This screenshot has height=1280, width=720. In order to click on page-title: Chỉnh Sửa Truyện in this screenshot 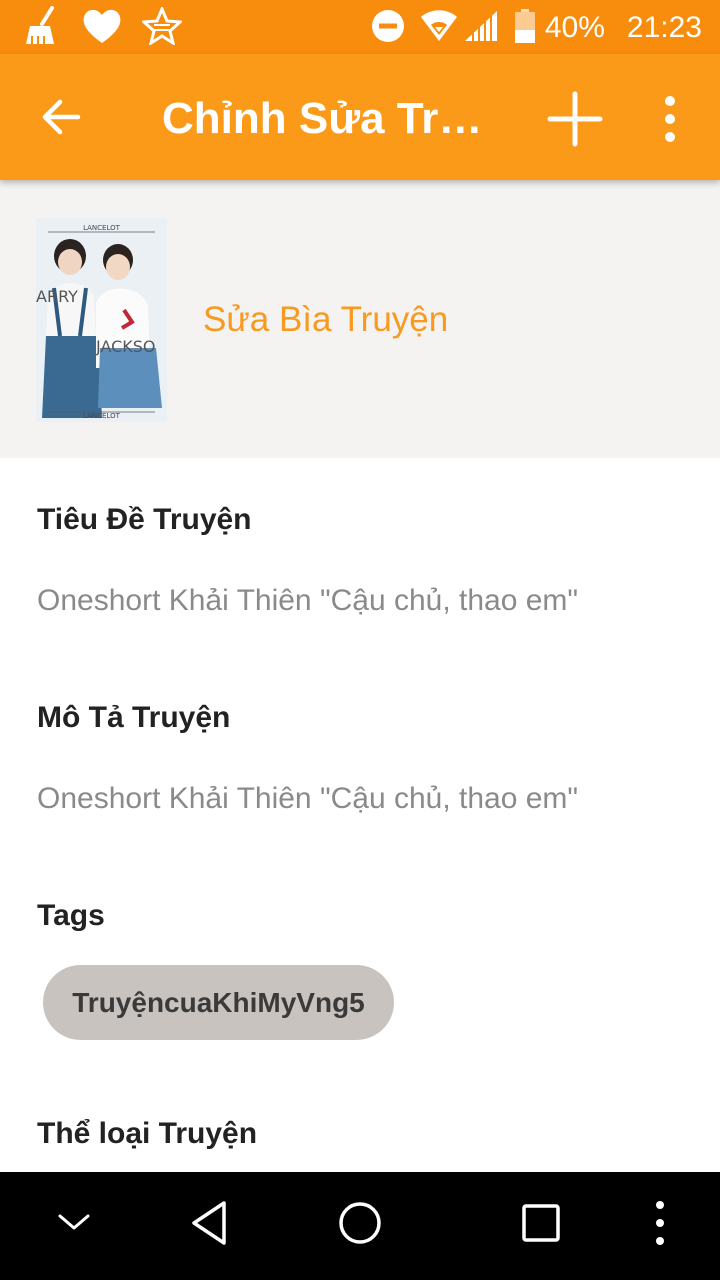, I will do `click(332, 118)`.